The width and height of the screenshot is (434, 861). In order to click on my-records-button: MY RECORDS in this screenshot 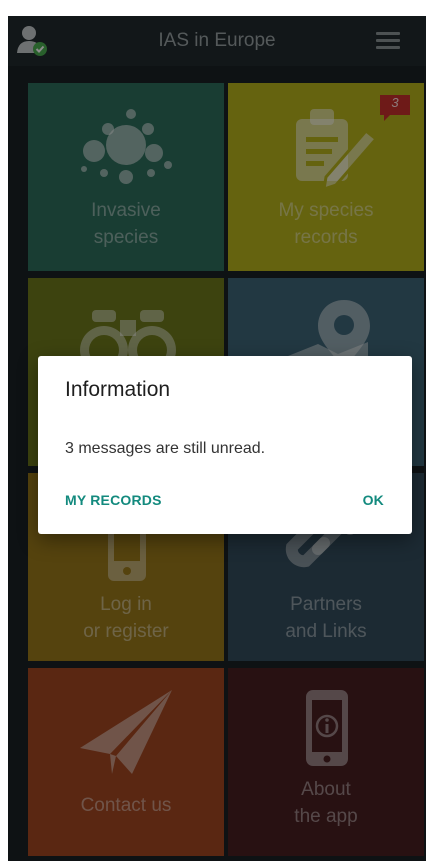, I will do `click(113, 500)`.